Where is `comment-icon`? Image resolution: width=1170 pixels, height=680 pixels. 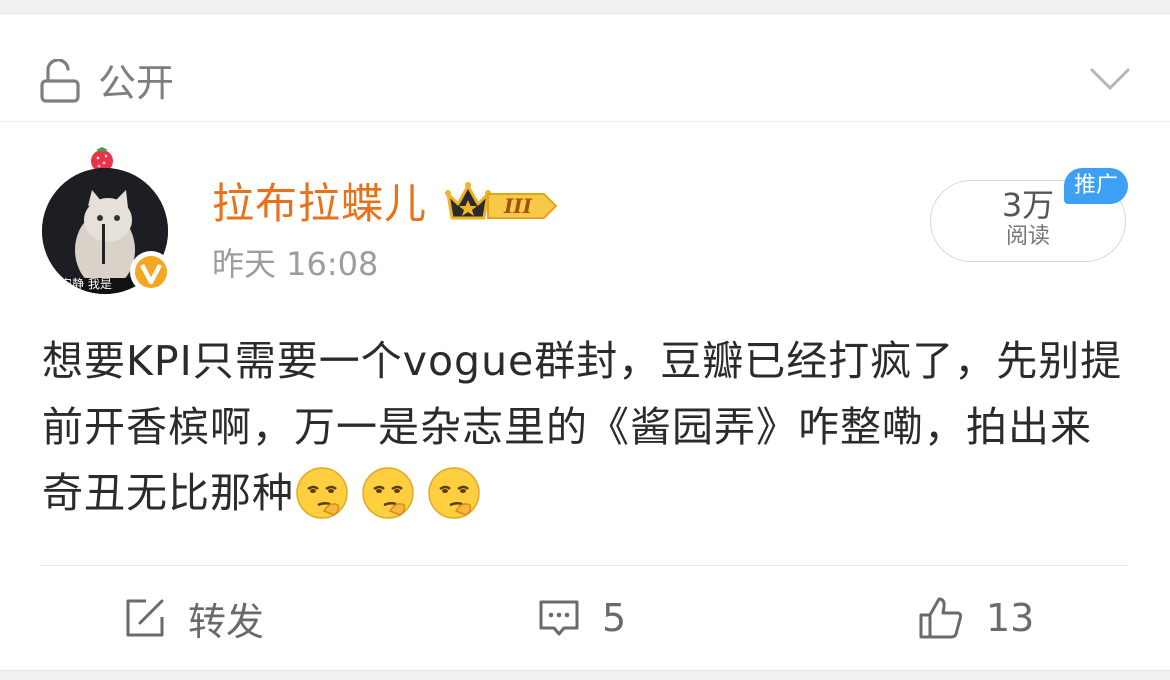 comment-icon is located at coordinates (559, 618).